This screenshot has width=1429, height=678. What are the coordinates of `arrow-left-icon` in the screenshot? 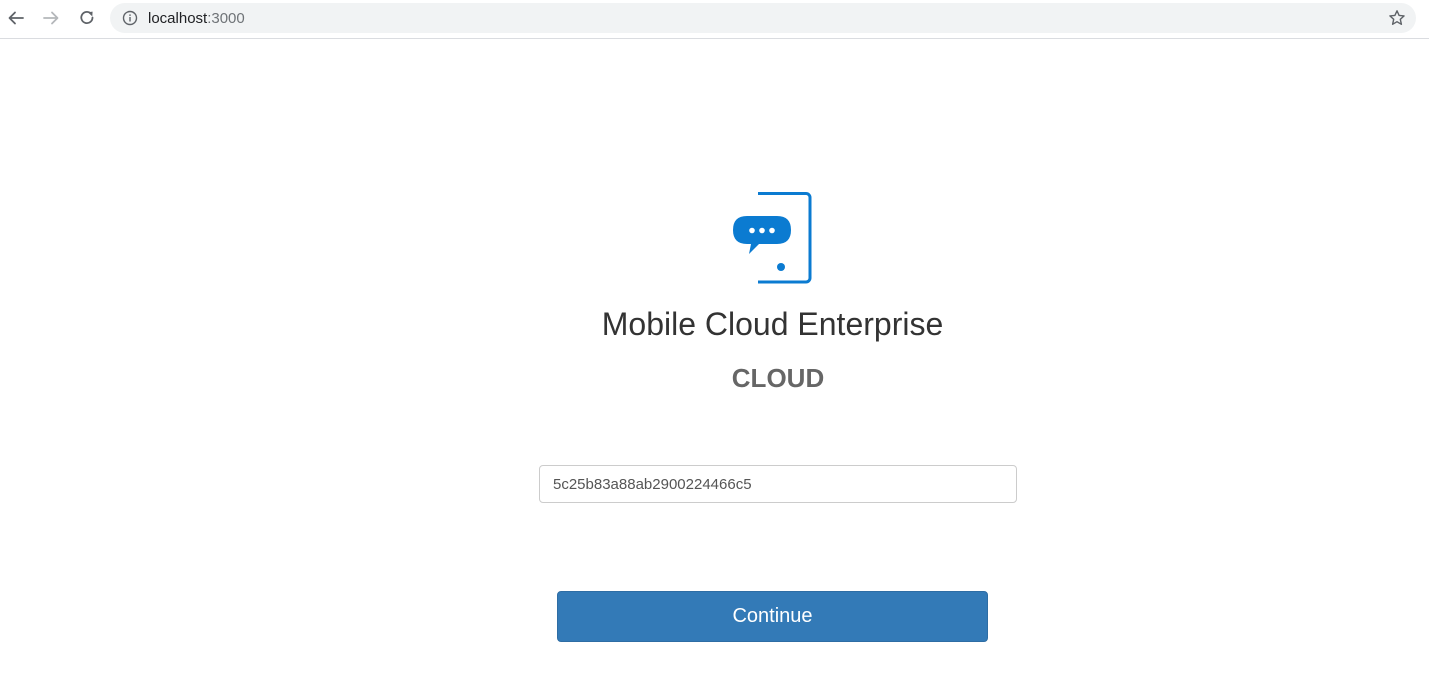 It's located at (16, 18).